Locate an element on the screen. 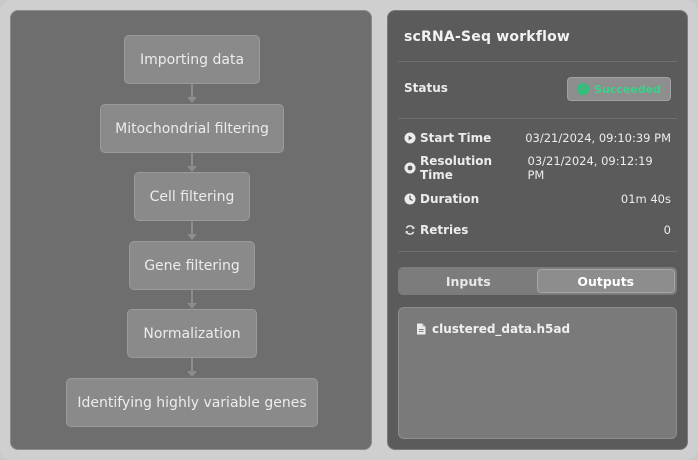  resolution-time-value: 03/21/2024, 09:12:19 PM is located at coordinates (590, 168).